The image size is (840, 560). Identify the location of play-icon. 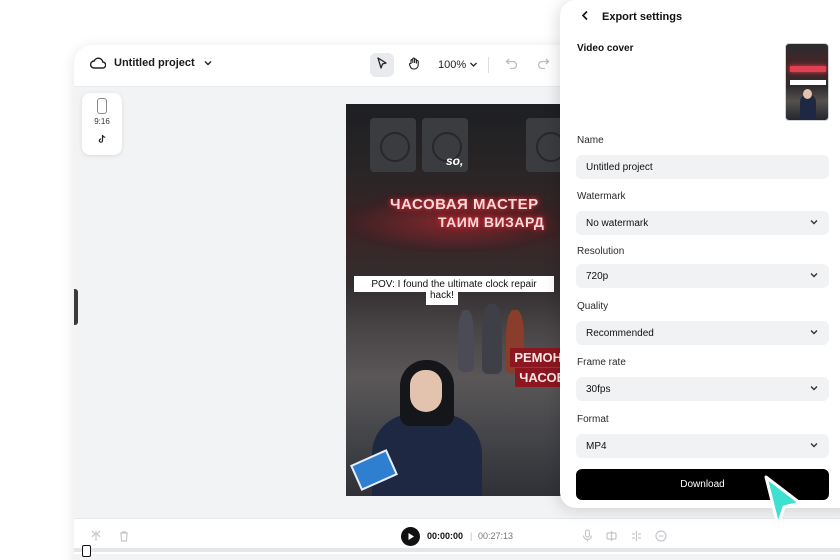
(411, 537).